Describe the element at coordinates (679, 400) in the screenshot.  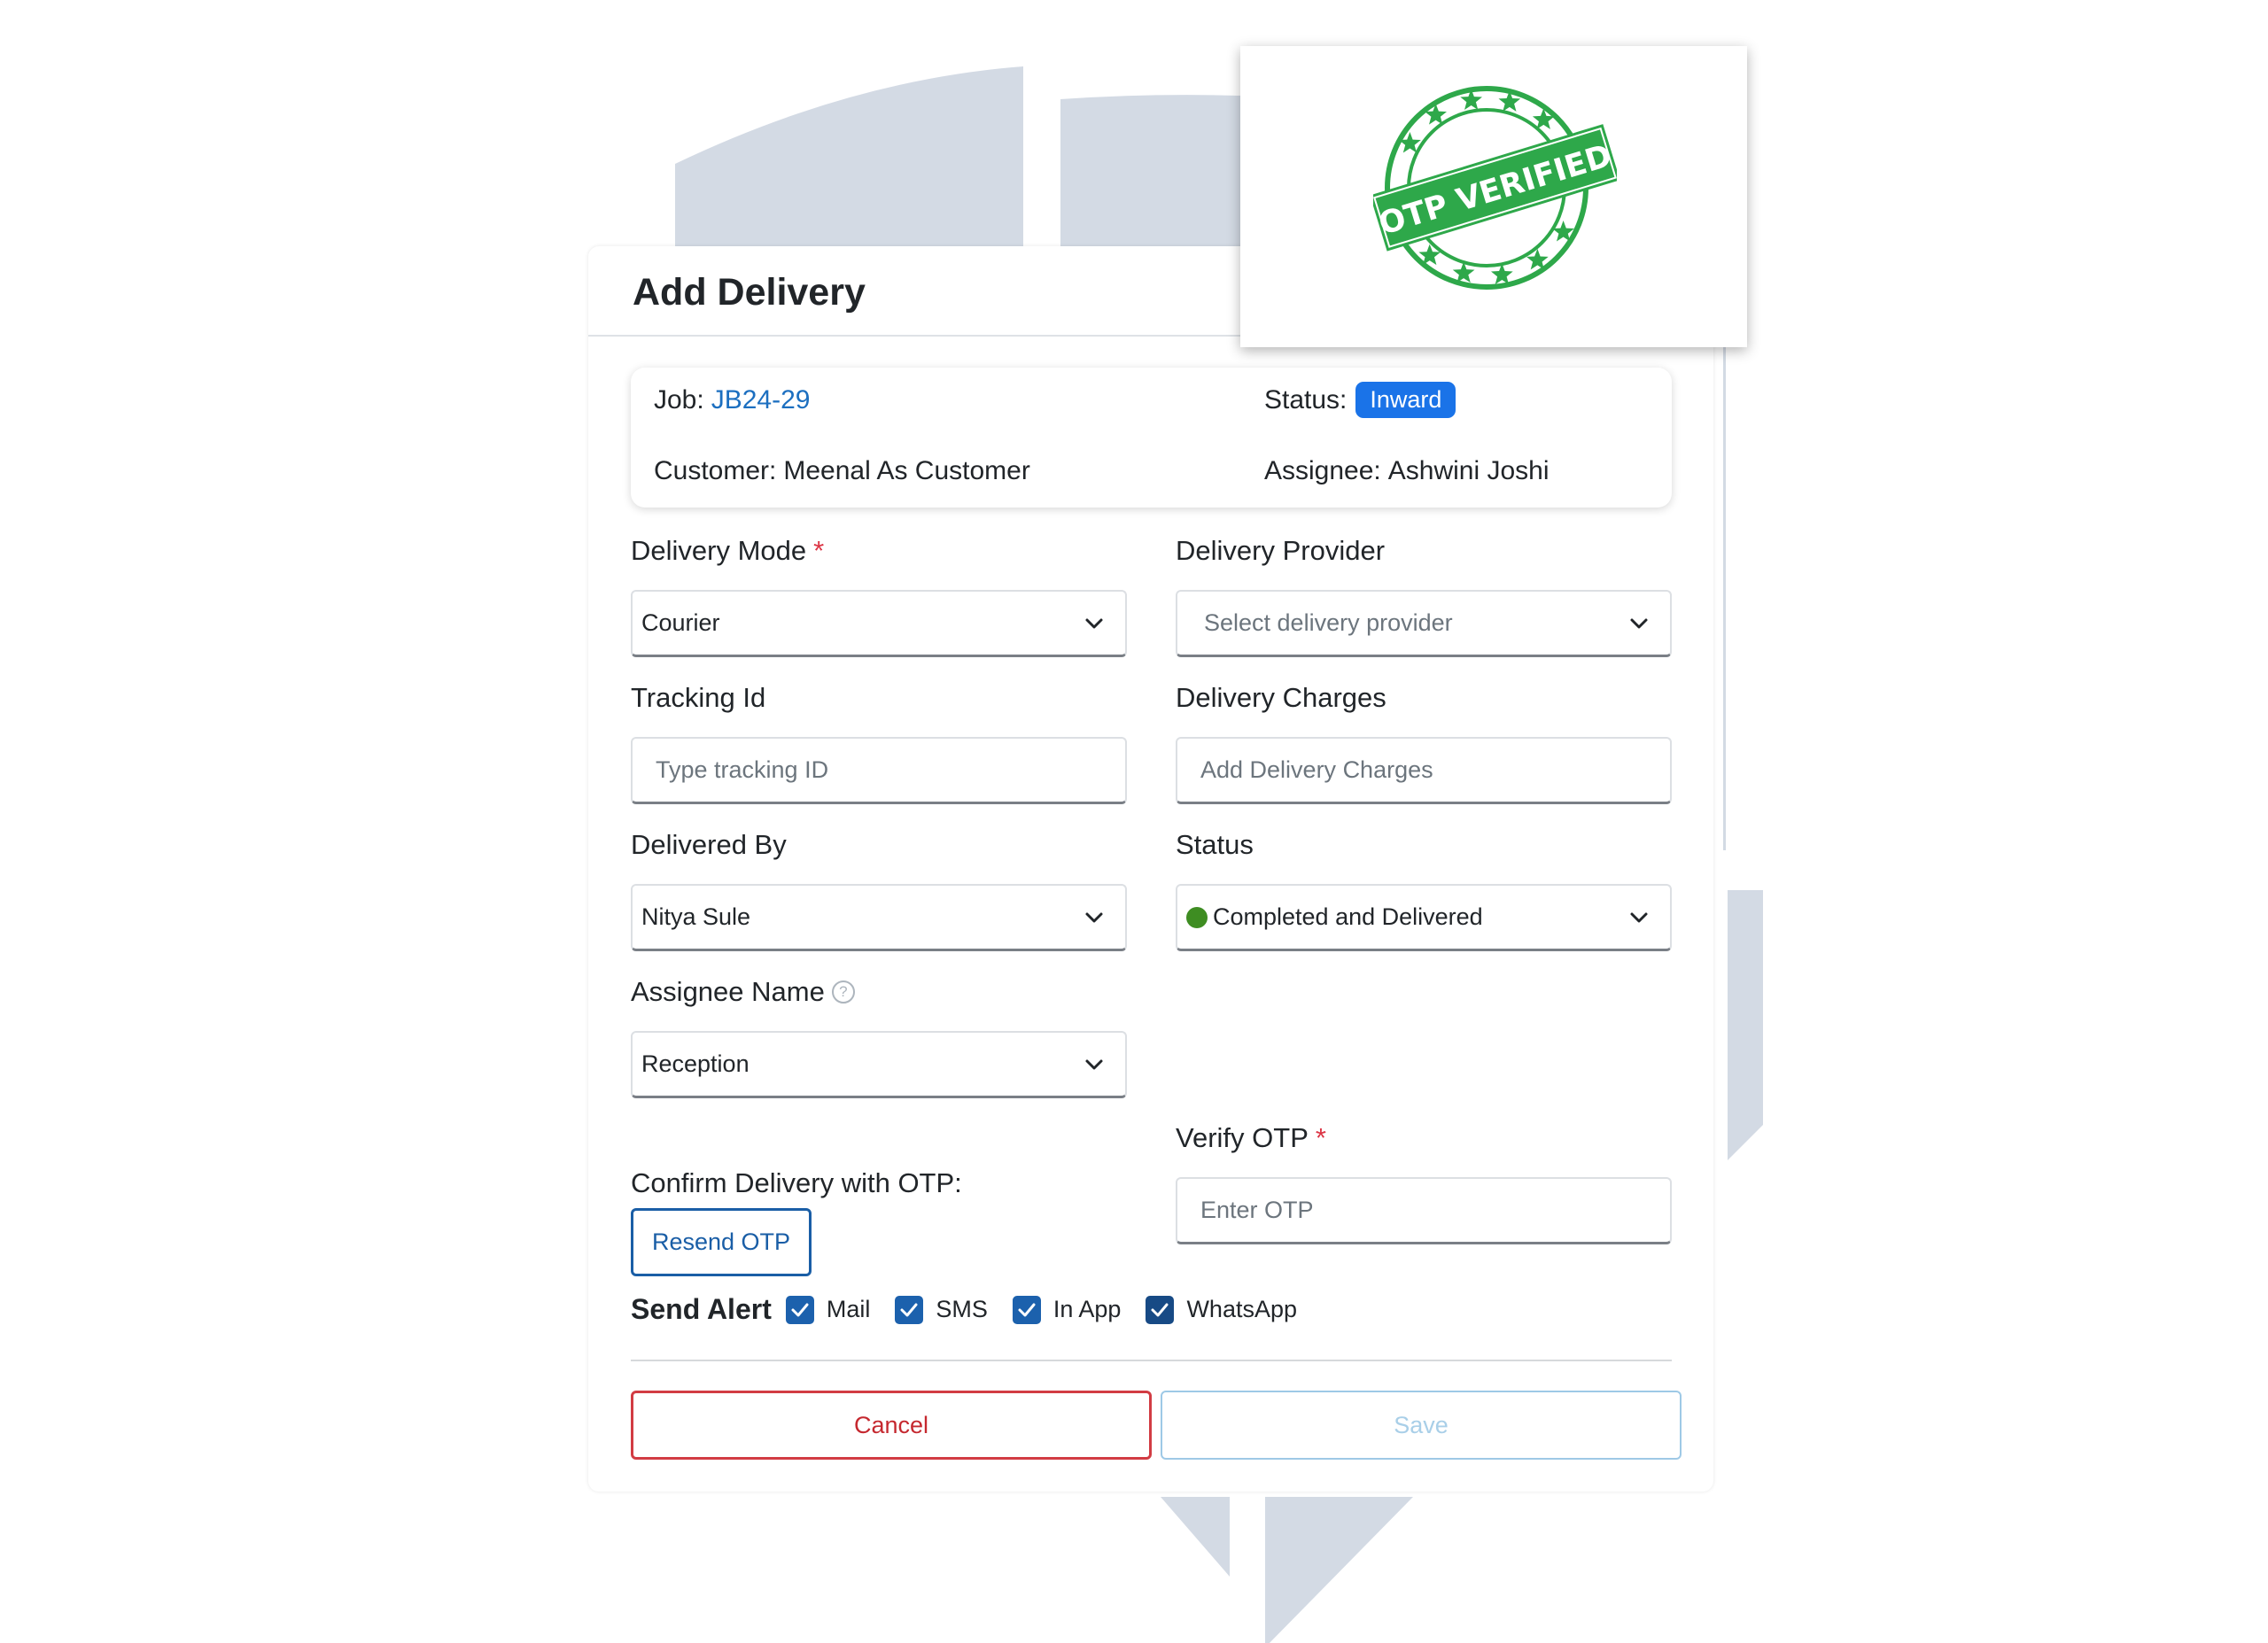
I see `job-label: Job:` at that location.